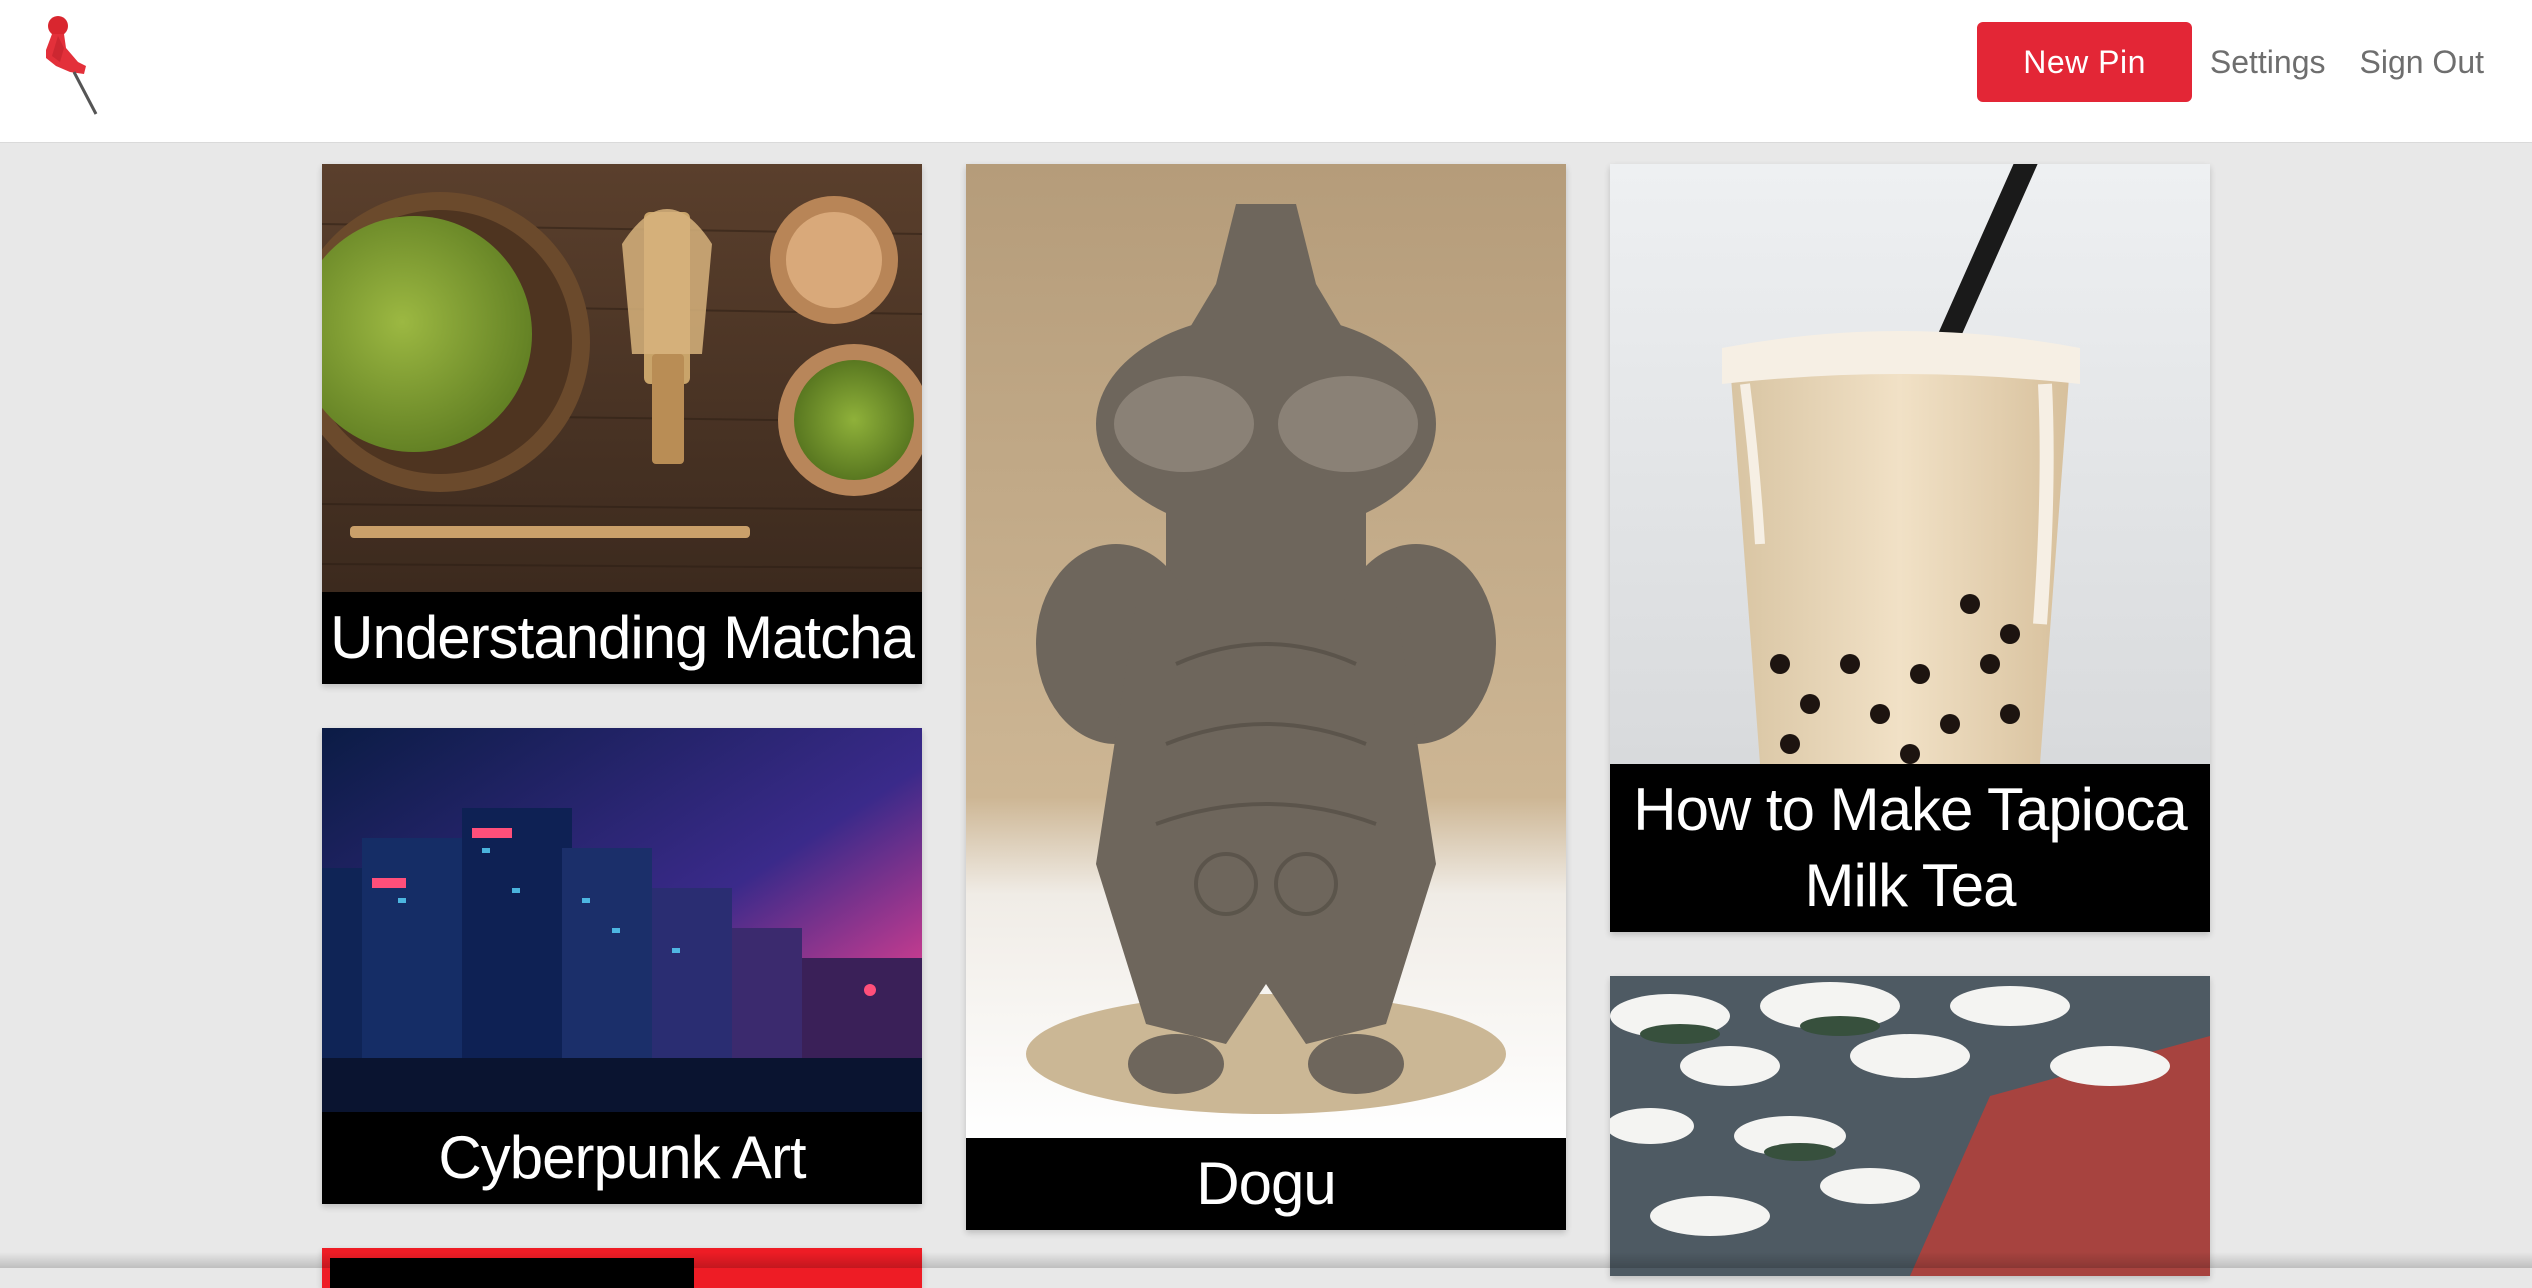  Describe the element at coordinates (1266, 1184) in the screenshot. I see `pin-title: Dogu` at that location.